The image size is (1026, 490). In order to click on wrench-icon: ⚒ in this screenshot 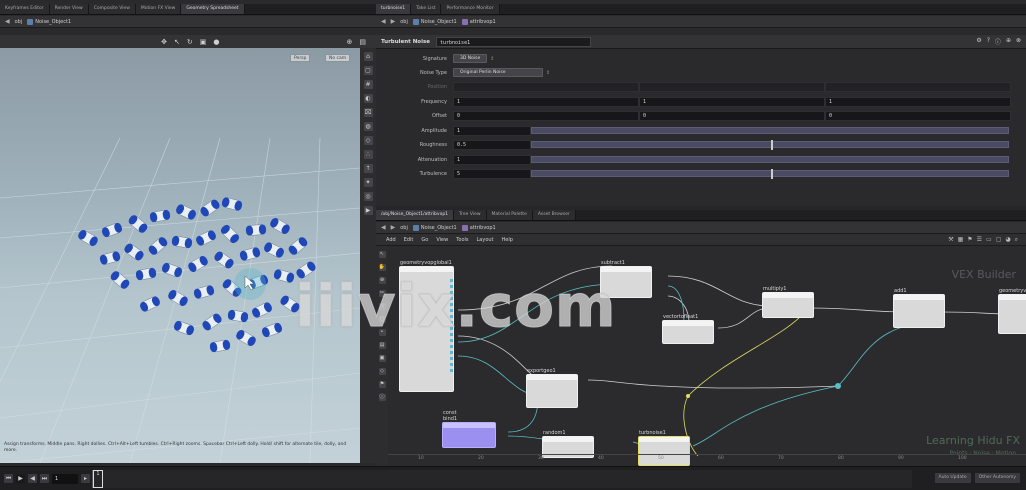, I will do `click(950, 240)`.